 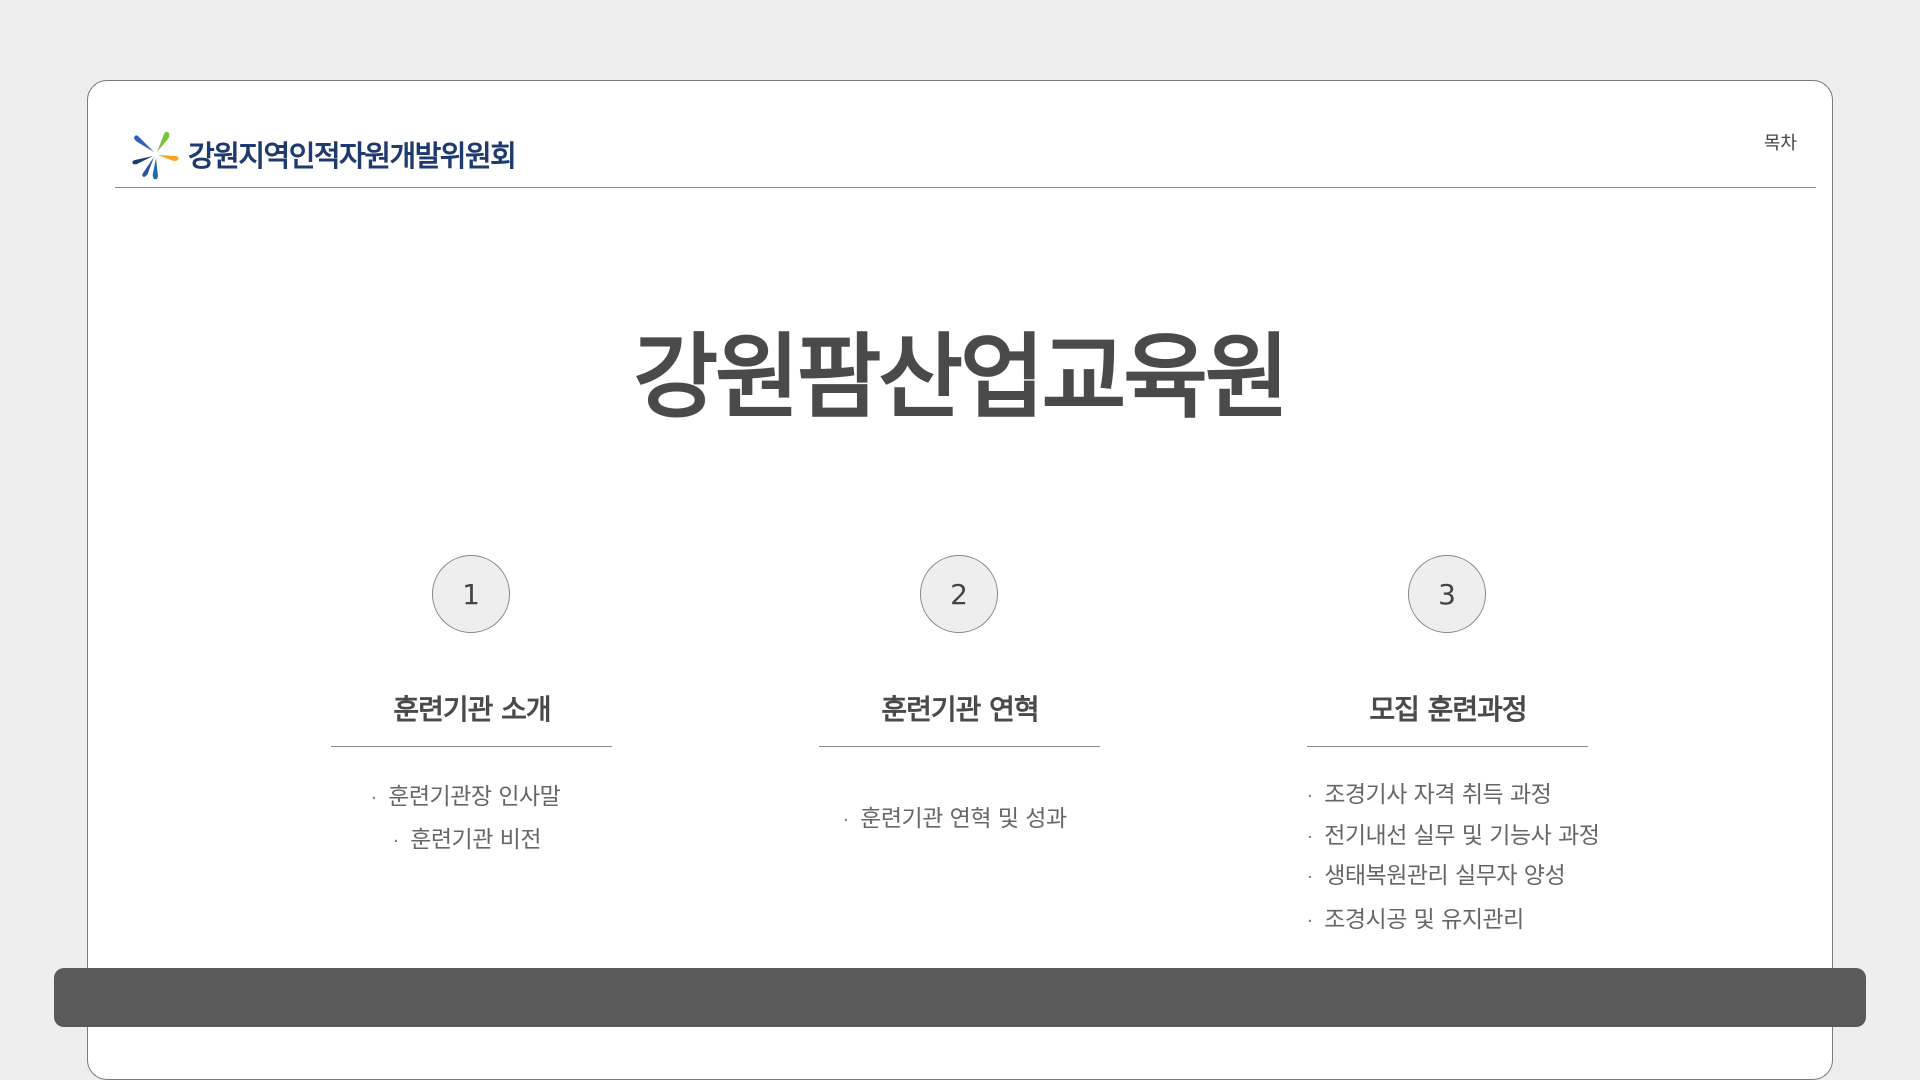 I want to click on list-item: · 생태복원관리 실무자 양성, so click(x=1436, y=873).